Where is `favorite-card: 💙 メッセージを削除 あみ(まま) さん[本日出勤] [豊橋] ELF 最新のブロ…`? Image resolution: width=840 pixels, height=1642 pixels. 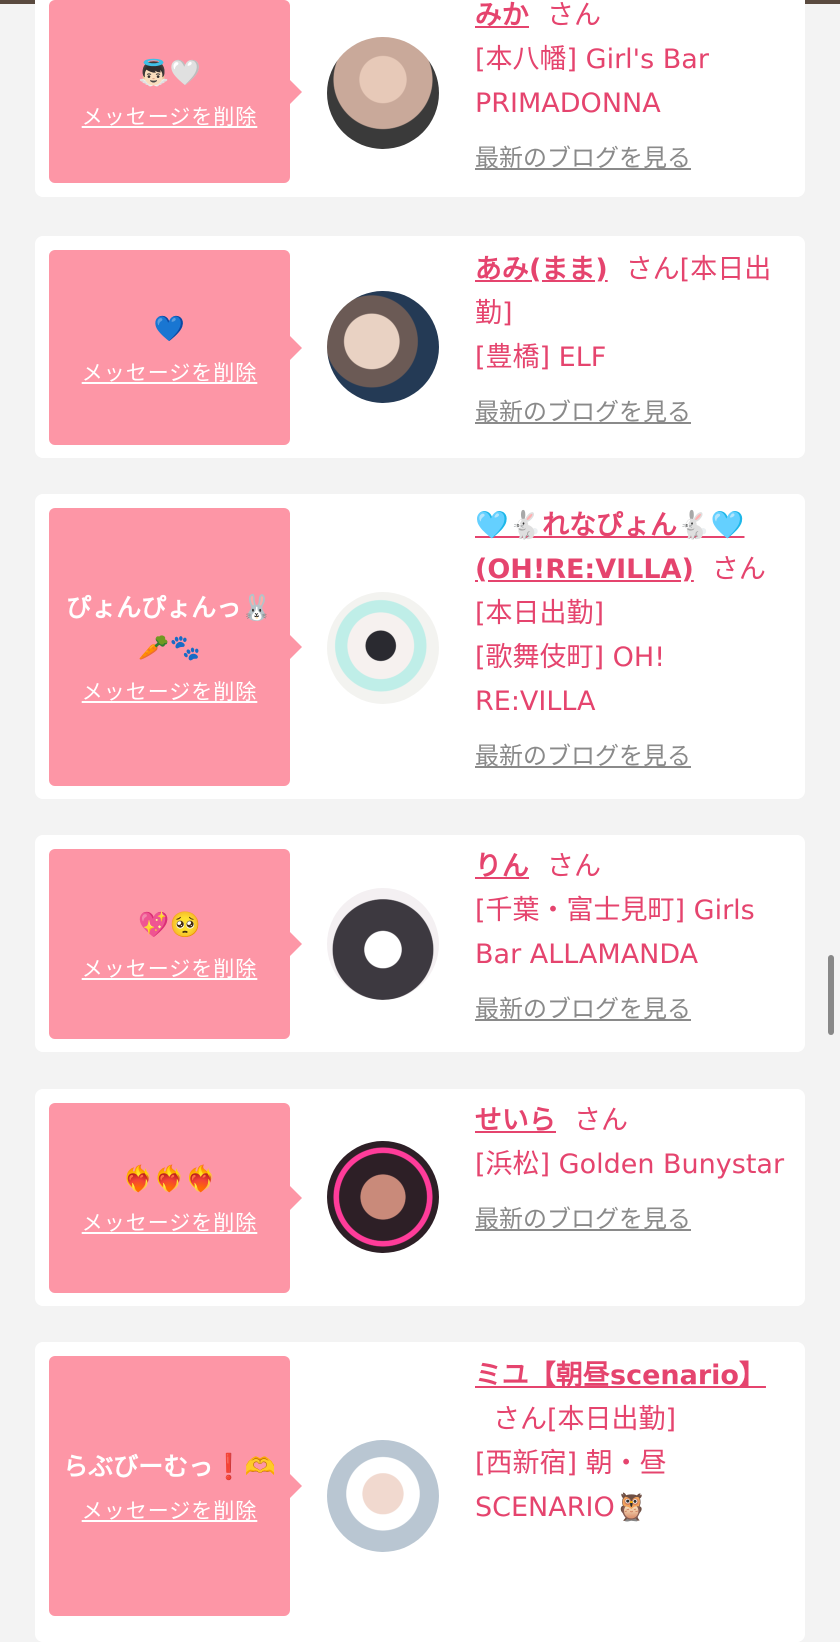
favorite-card: 💙 メッセージを削除 あみ(まま) さん[本日出勤] [豊橋] ELF 最新のブロ… is located at coordinates (420, 347).